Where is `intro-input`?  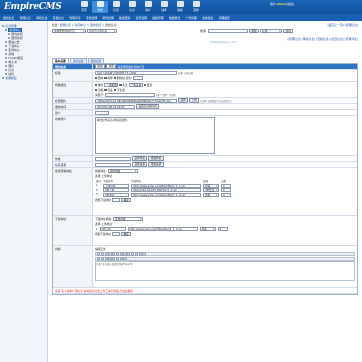
intro-input is located at coordinates (102, 112).